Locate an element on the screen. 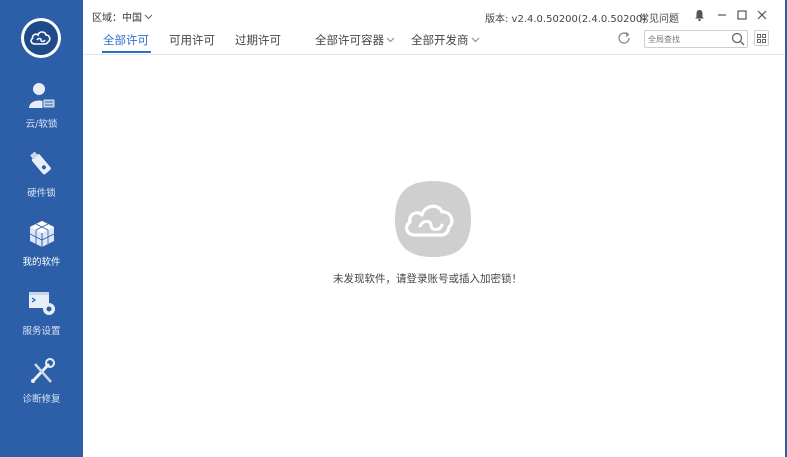  maximize-icon is located at coordinates (742, 15).